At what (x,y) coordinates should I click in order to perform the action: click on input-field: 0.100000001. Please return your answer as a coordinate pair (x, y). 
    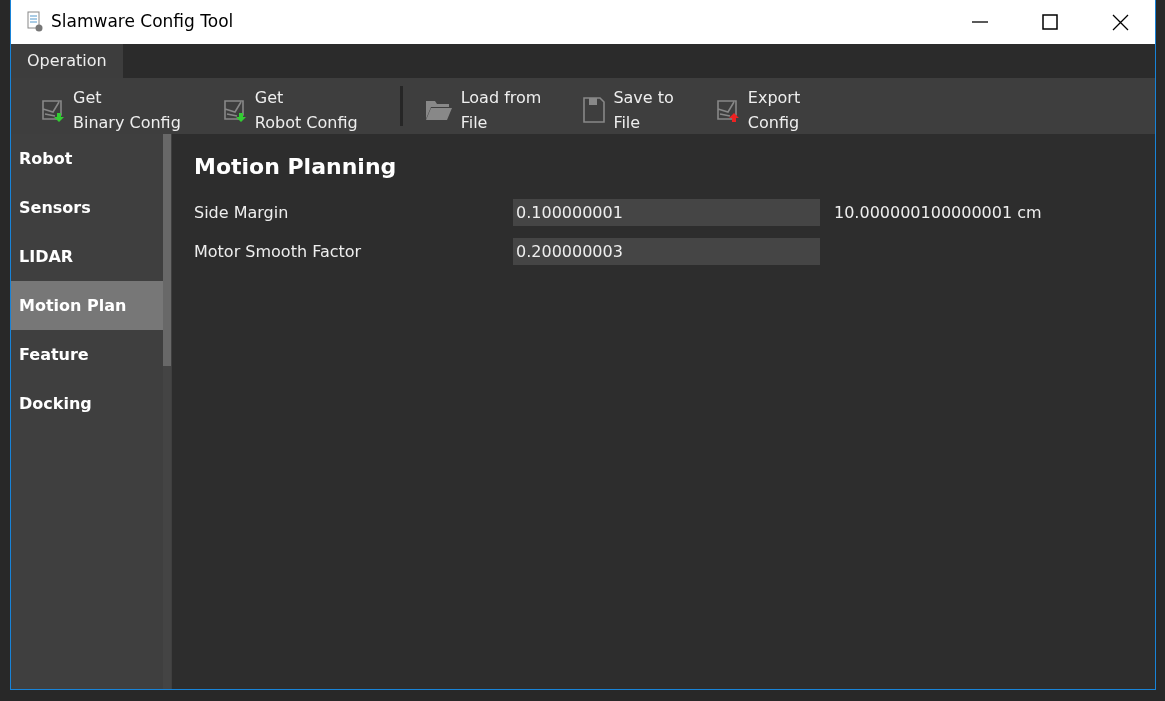
    Looking at the image, I should click on (666, 212).